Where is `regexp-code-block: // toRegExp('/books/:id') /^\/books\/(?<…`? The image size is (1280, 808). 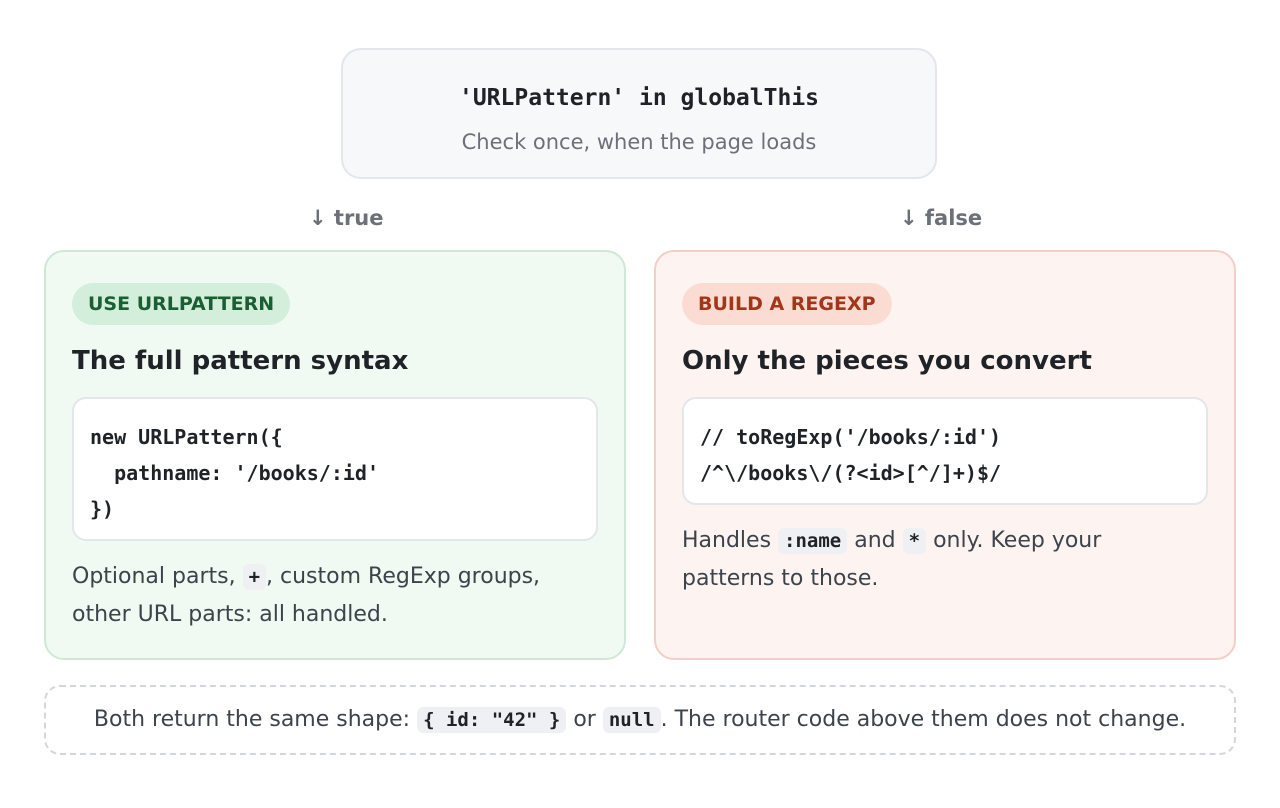 regexp-code-block: // toRegExp('/books/:id') /^\/books\/(?<… is located at coordinates (945, 451).